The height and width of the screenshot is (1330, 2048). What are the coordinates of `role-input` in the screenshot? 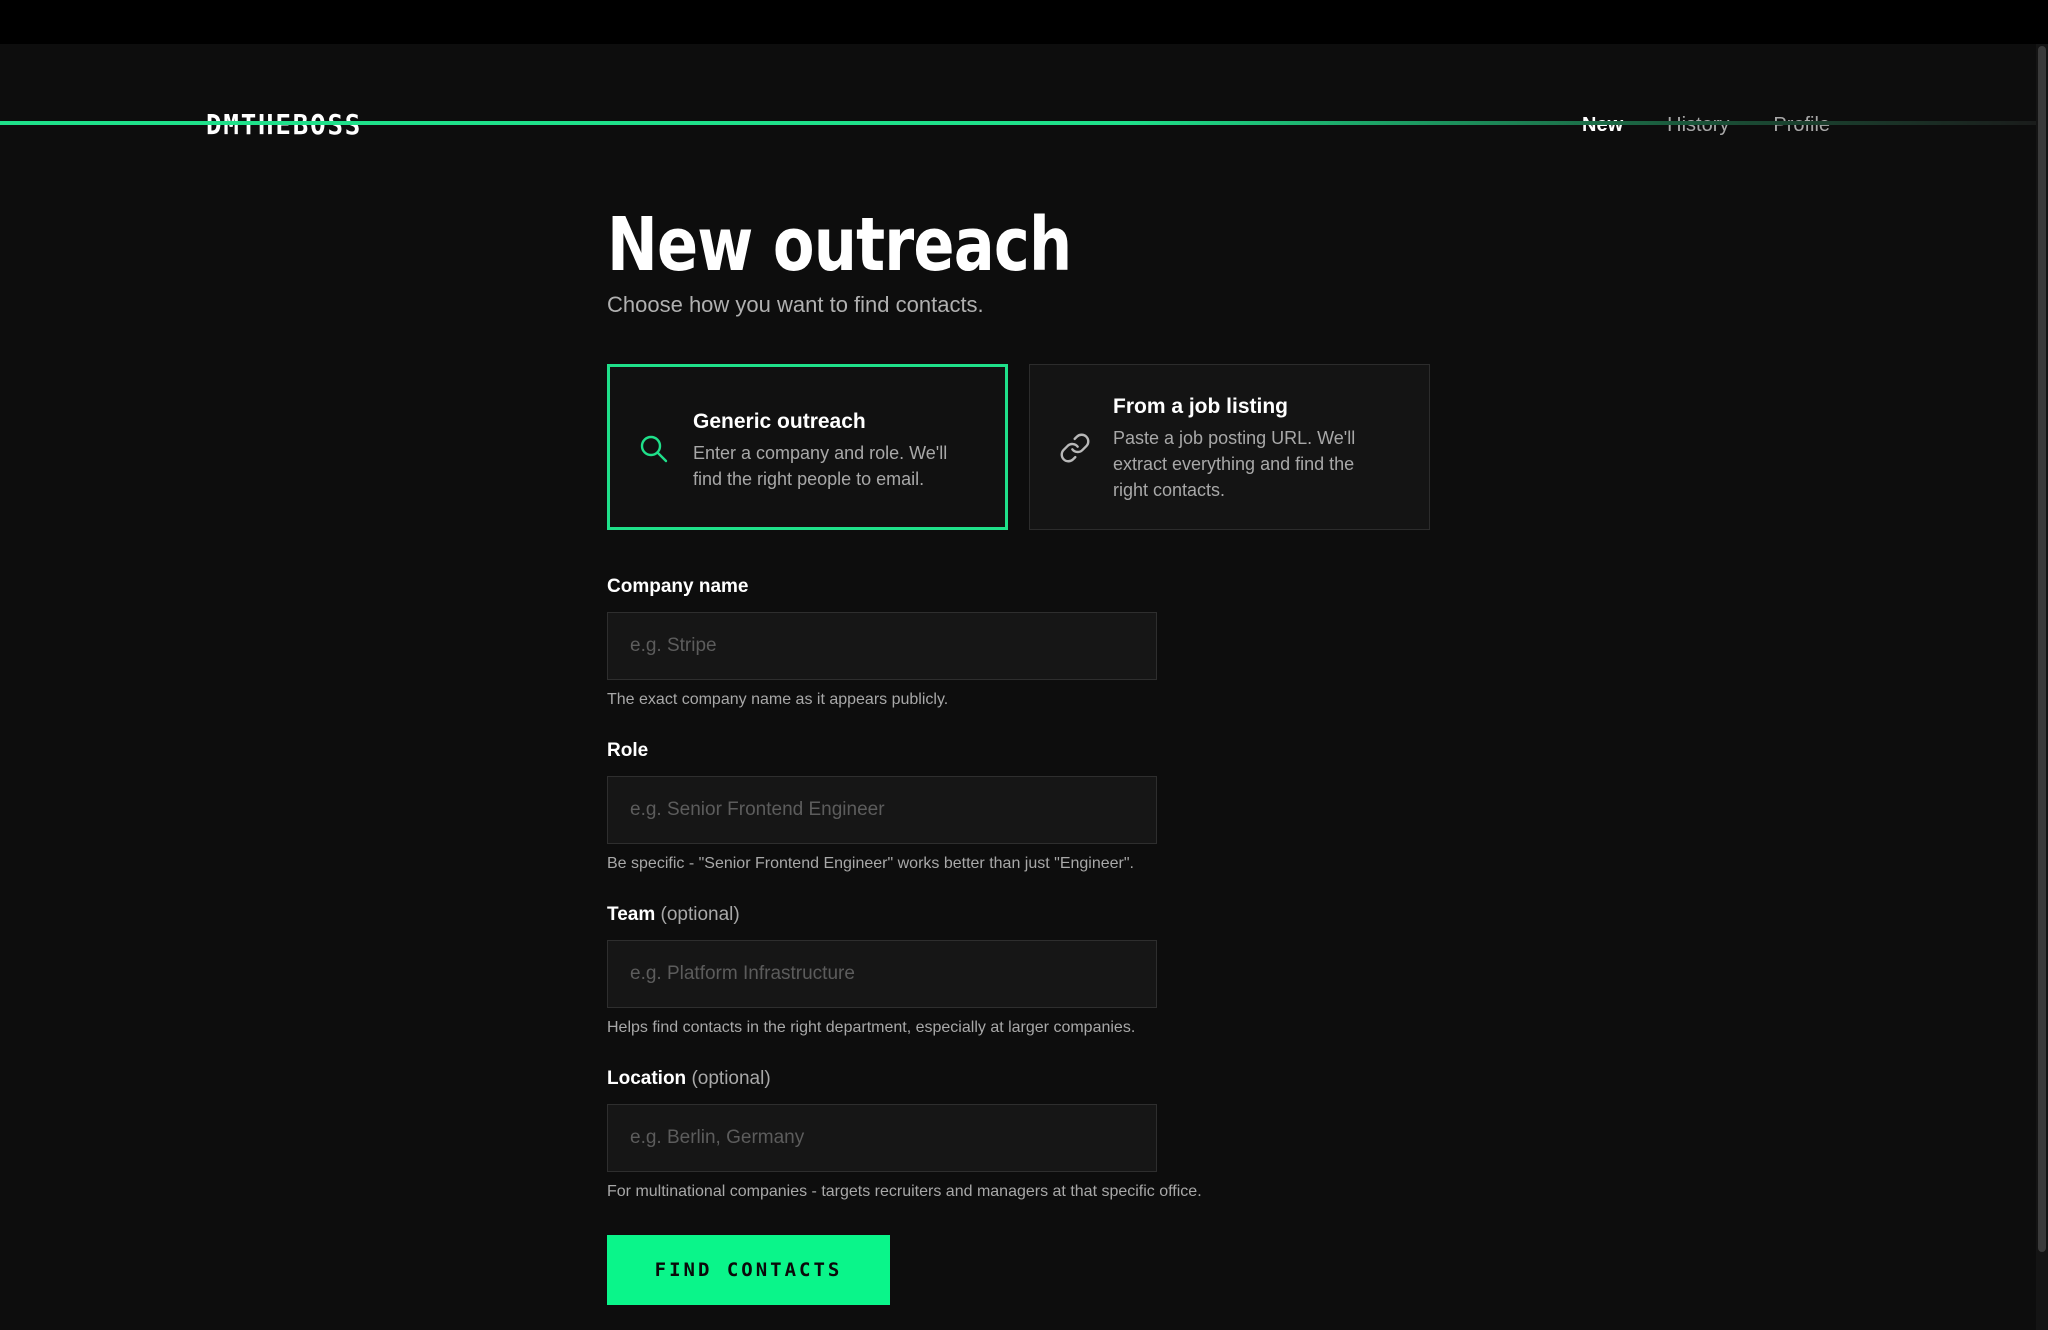 It's located at (882, 810).